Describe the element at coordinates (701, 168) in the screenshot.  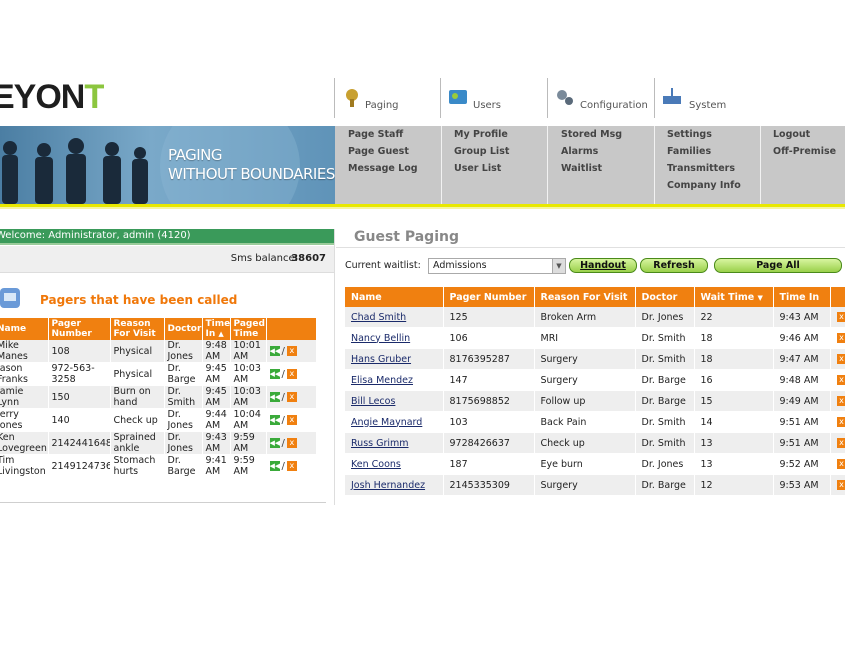
I see `menu-item-transmitters: Transmitters` at that location.